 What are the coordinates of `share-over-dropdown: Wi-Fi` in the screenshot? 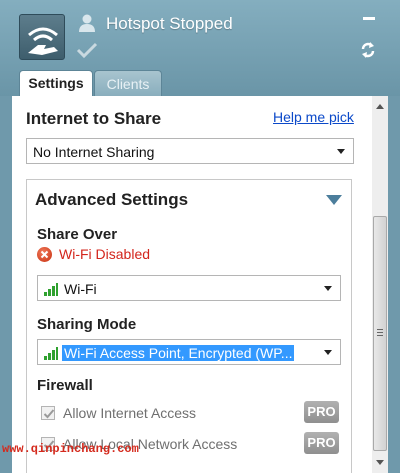 It's located at (189, 288).